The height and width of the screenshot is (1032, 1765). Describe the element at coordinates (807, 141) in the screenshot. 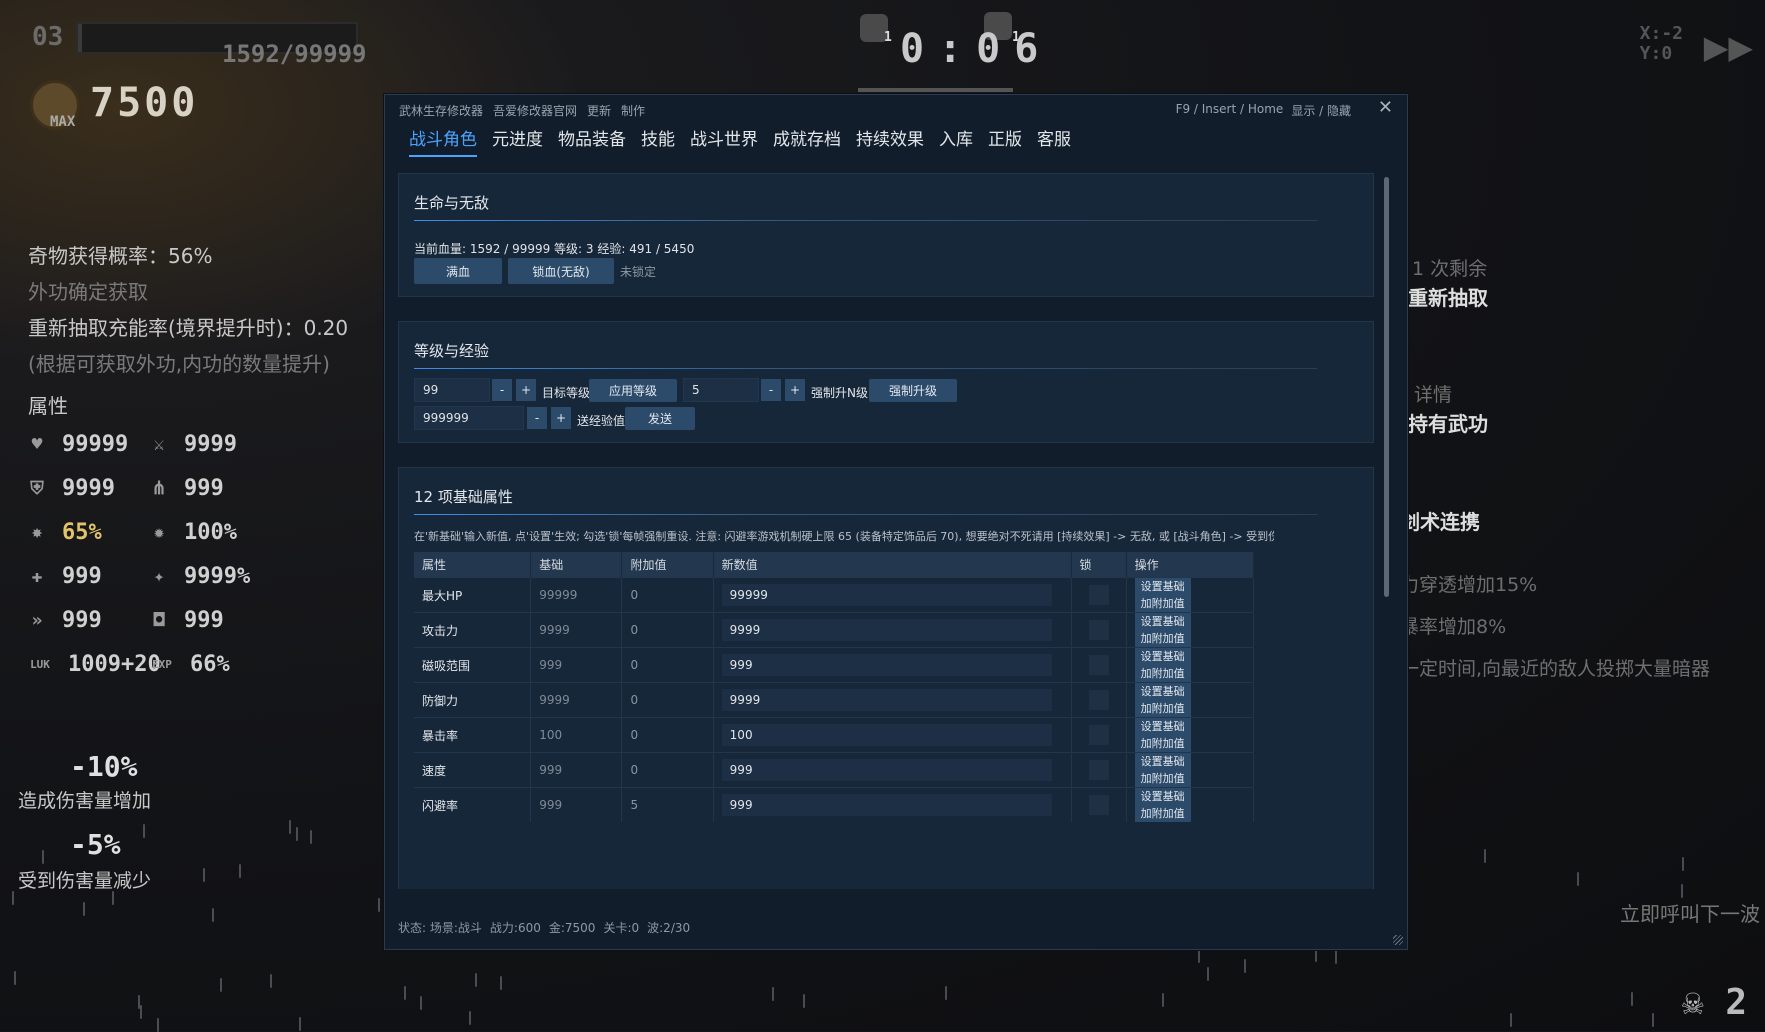

I see `tab-6: 成就存档` at that location.